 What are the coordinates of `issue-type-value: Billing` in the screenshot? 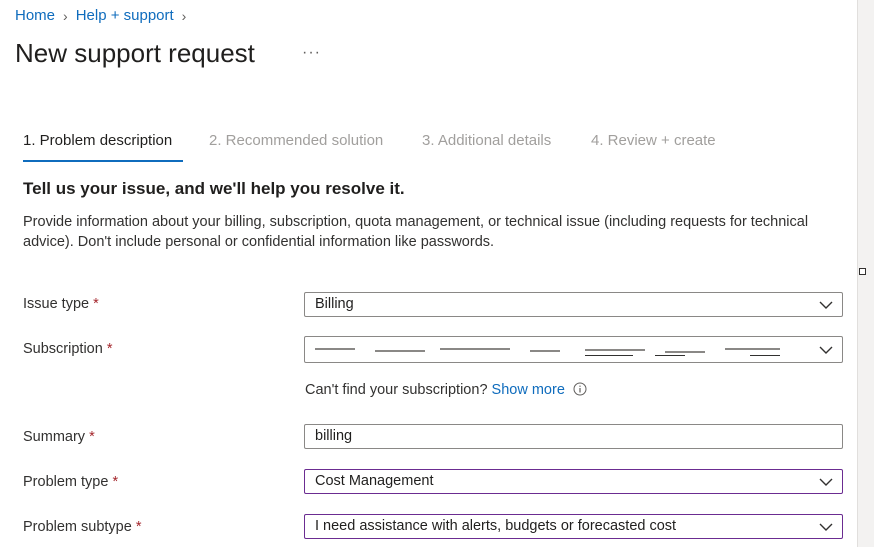 It's located at (334, 304).